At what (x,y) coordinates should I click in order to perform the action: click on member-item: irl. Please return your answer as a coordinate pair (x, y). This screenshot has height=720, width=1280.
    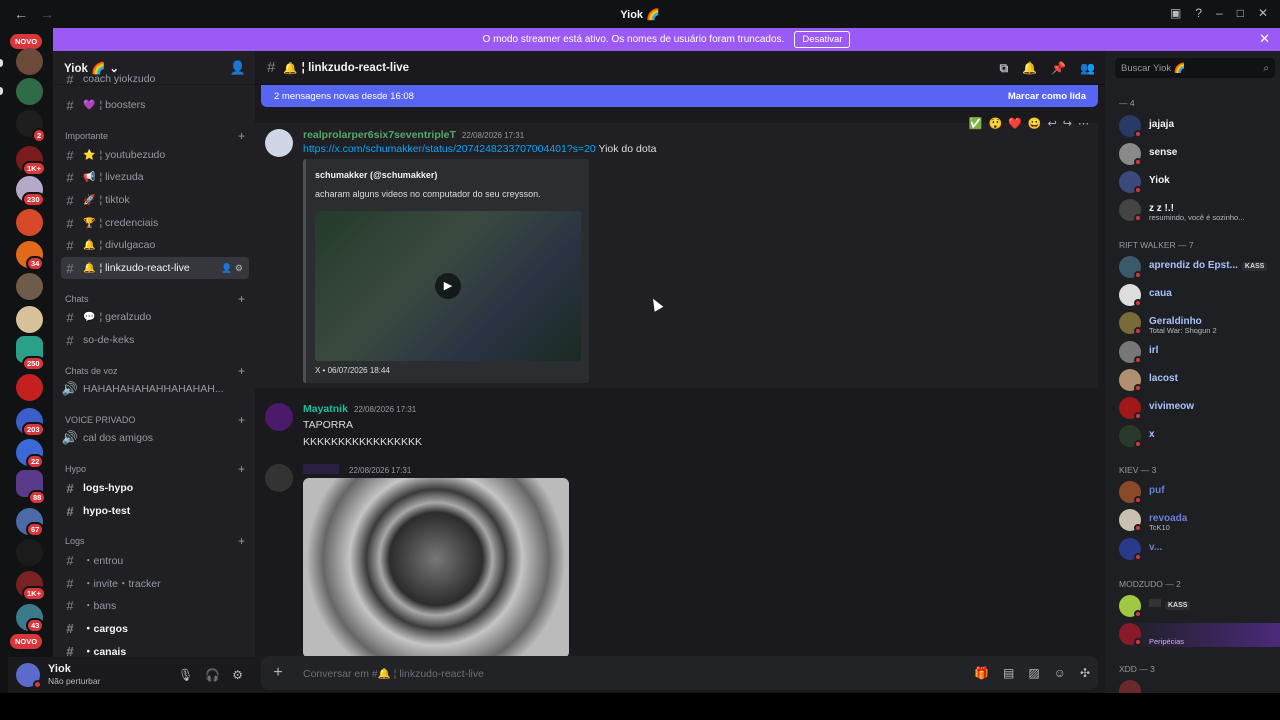
    Looking at the image, I should click on (1199, 353).